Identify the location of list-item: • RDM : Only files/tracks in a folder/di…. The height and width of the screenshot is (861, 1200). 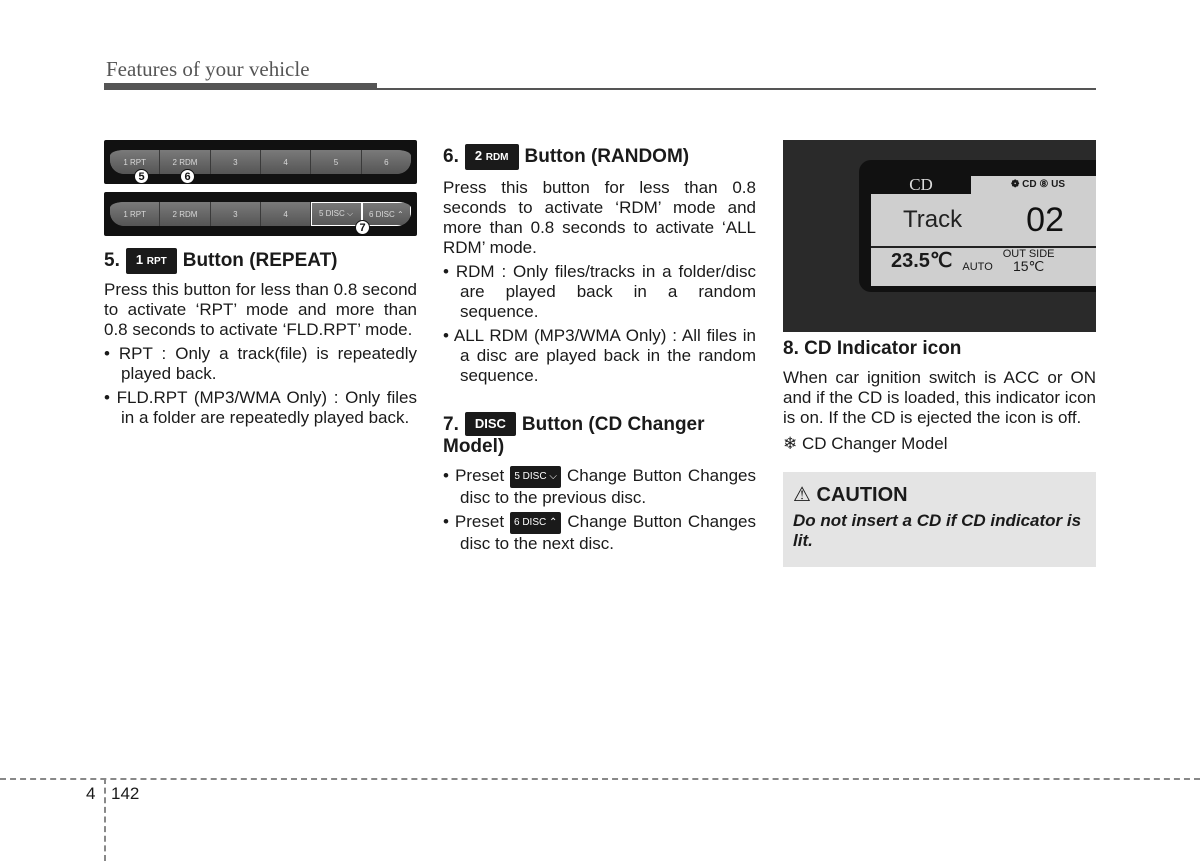
(599, 291).